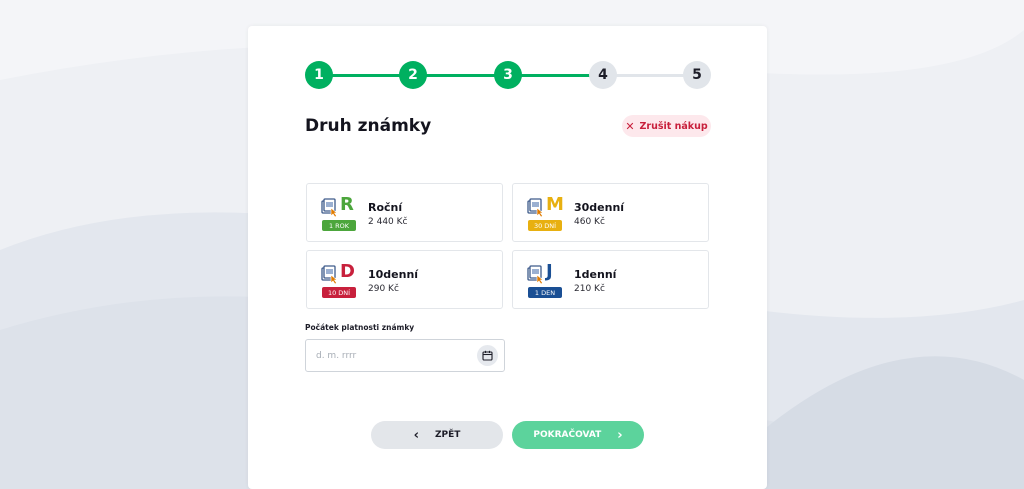 Image resolution: width=1024 pixels, height=489 pixels. Describe the element at coordinates (391, 355) in the screenshot. I see `validity-start-input` at that location.